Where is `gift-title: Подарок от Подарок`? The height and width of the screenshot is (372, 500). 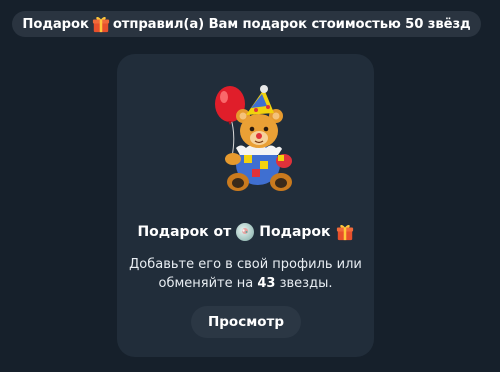
gift-title: Подарок от Подарок is located at coordinates (245, 232).